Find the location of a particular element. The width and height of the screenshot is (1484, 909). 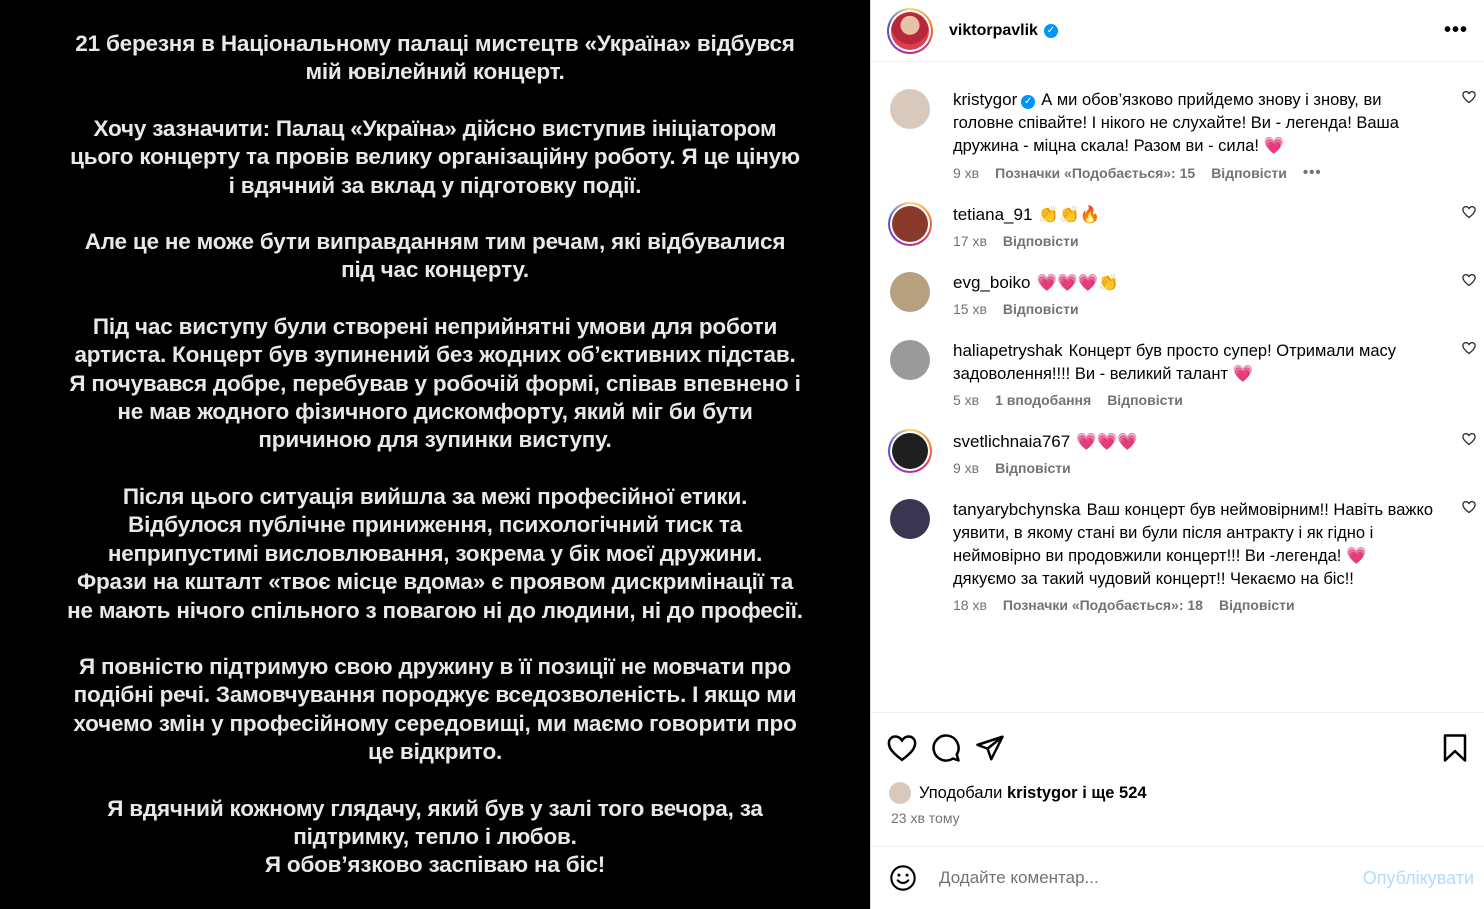

more-options-icon: ••• is located at coordinates (1456, 30).